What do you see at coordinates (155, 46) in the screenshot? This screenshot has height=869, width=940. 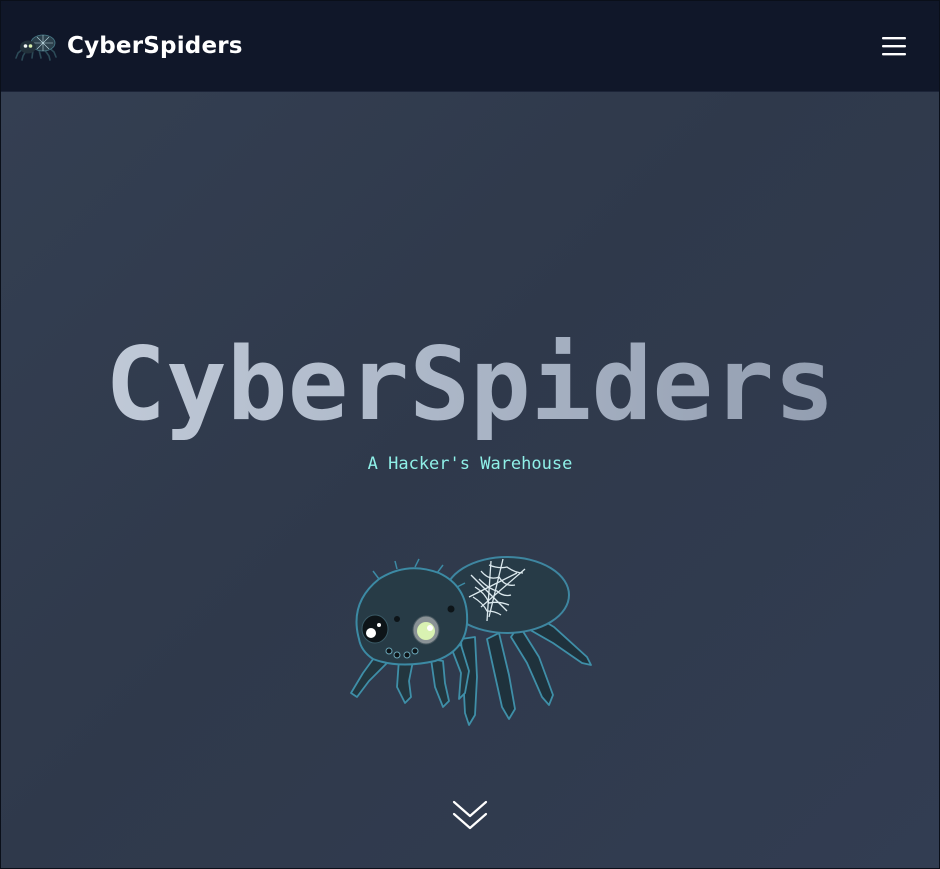 I see `brand-name: CyberSpiders` at bounding box center [155, 46].